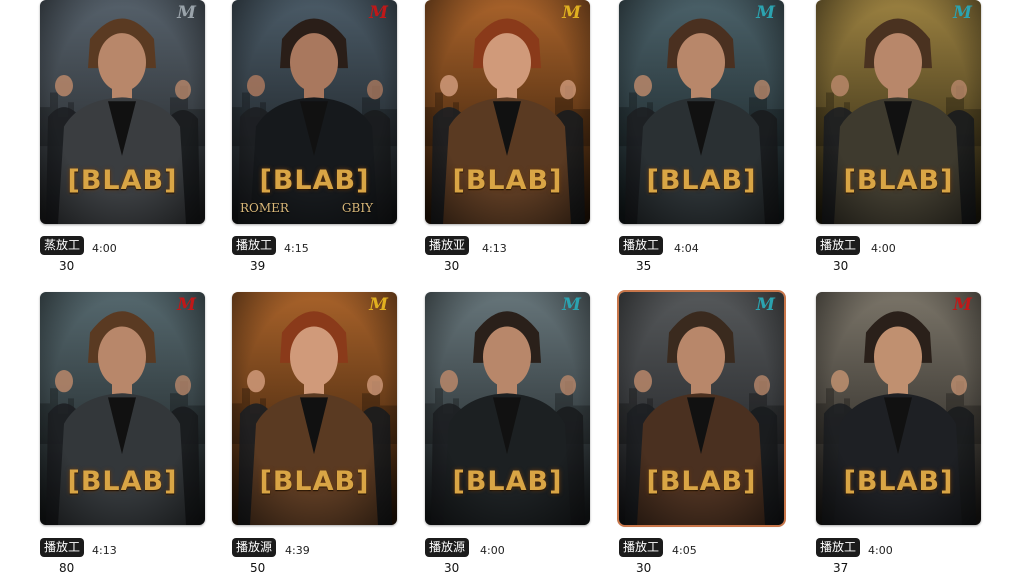 The height and width of the screenshot is (578, 1024). Describe the element at coordinates (317, 256) in the screenshot. I see `card-meta: 播放工 4:15 39` at that location.